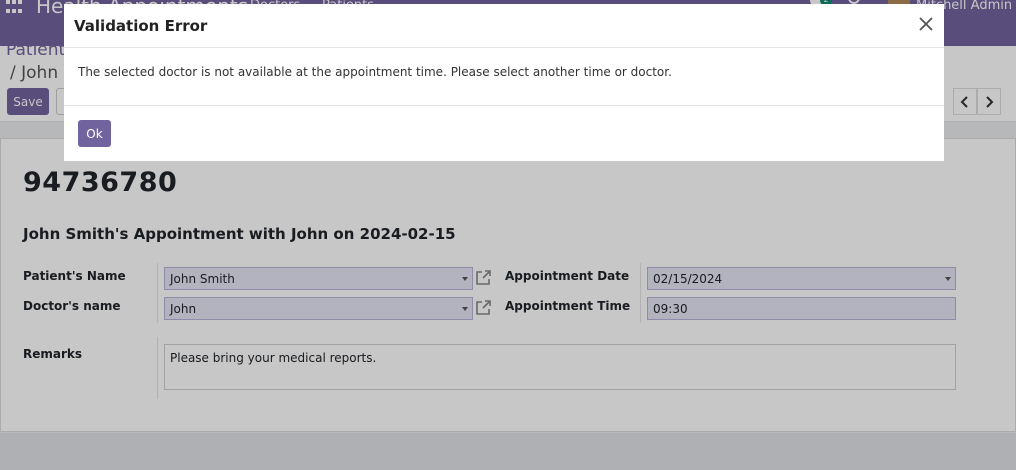 The image size is (1016, 470). Describe the element at coordinates (504, 26) in the screenshot. I see `dialog-header: Validation Error` at that location.